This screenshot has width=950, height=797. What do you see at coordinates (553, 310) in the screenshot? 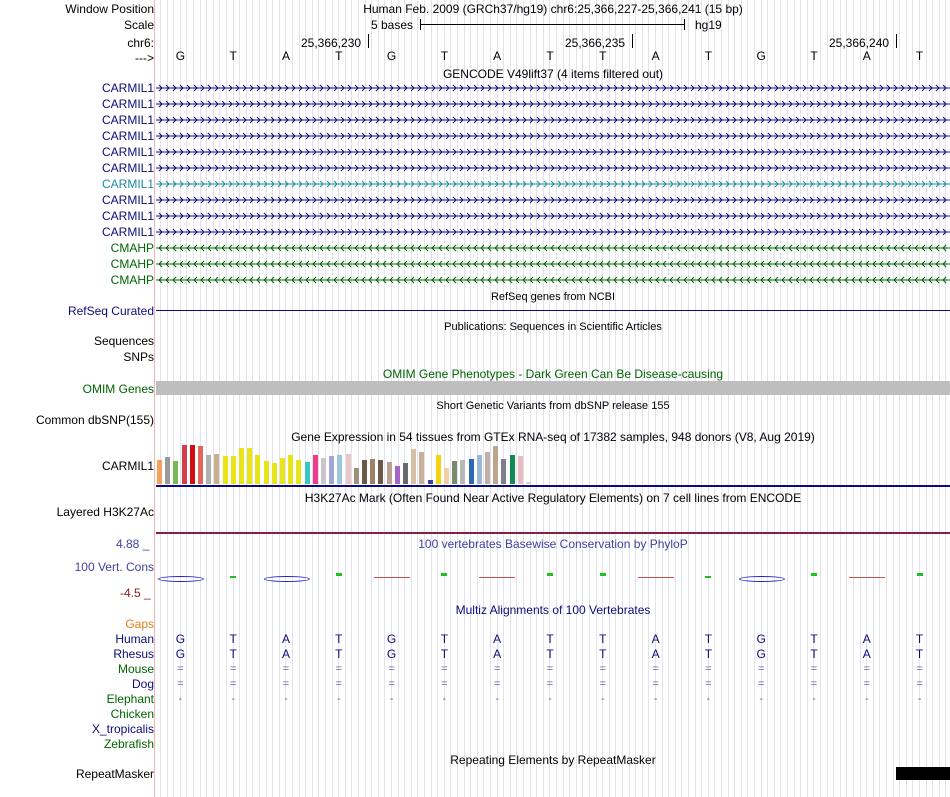
I see `refseq-gene-line` at bounding box center [553, 310].